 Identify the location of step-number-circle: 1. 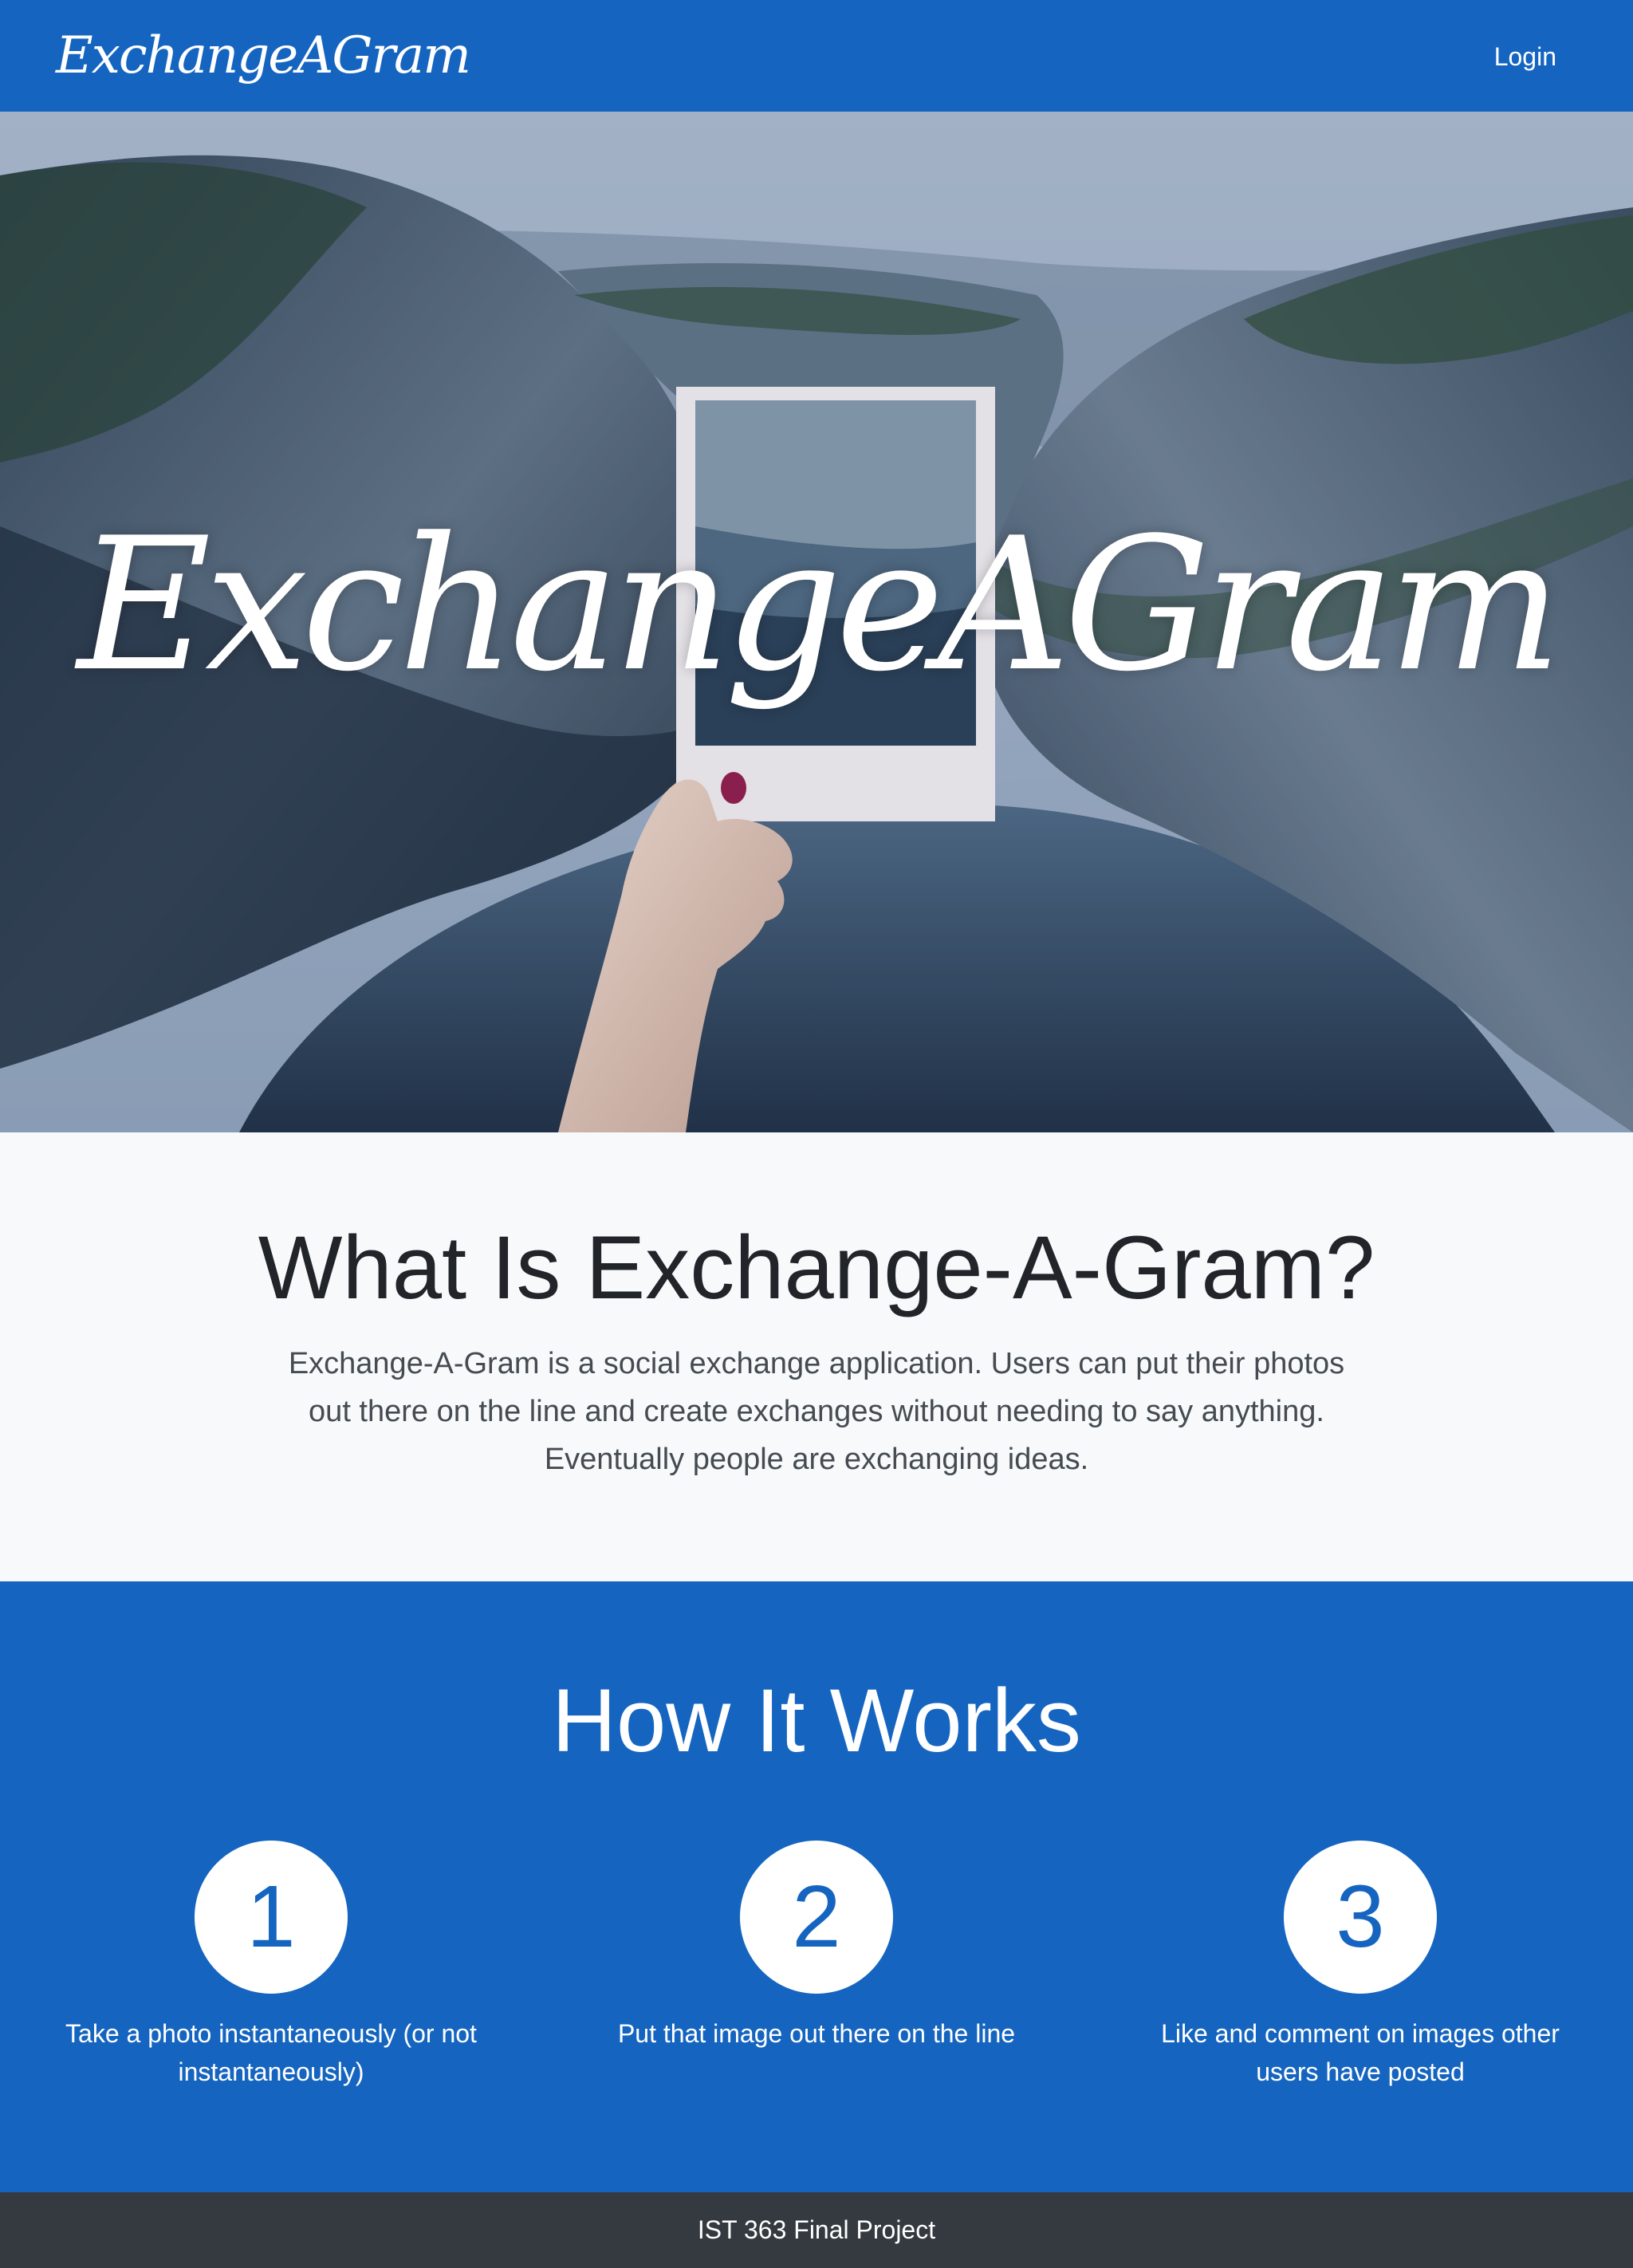
(271, 1917).